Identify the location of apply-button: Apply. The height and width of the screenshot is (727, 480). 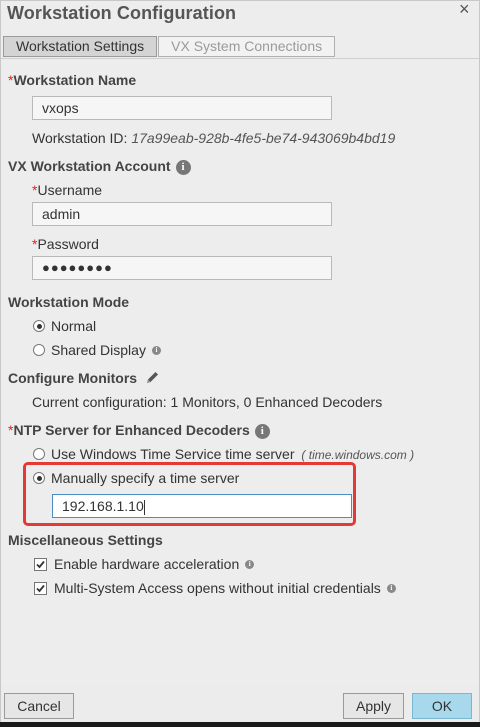
(373, 706).